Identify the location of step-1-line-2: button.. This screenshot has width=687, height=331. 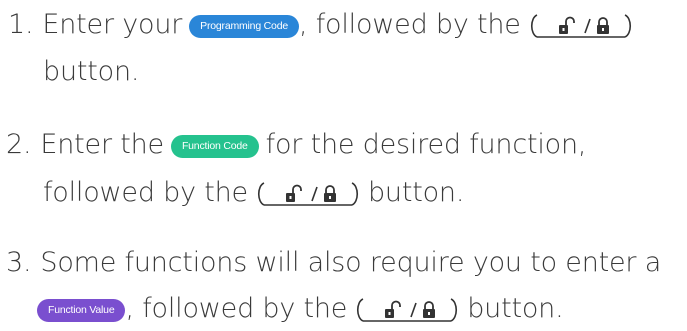
(91, 72).